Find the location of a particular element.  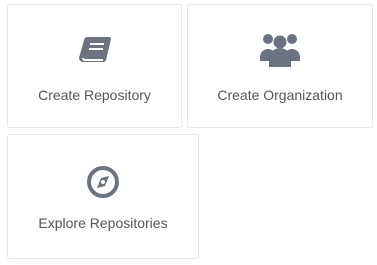

explore-repositories-label: Explore Repositories is located at coordinates (103, 223).